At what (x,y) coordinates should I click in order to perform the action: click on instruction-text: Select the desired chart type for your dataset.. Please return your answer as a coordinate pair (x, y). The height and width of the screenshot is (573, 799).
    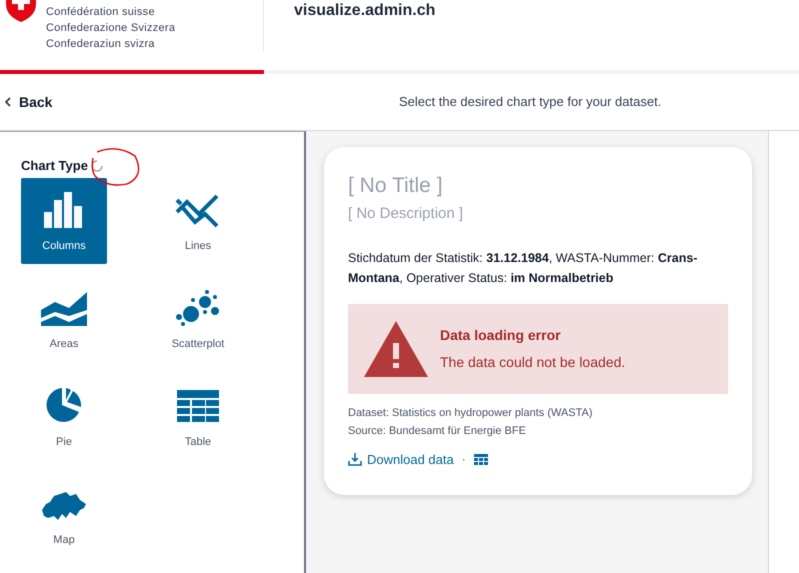
    Looking at the image, I should click on (530, 102).